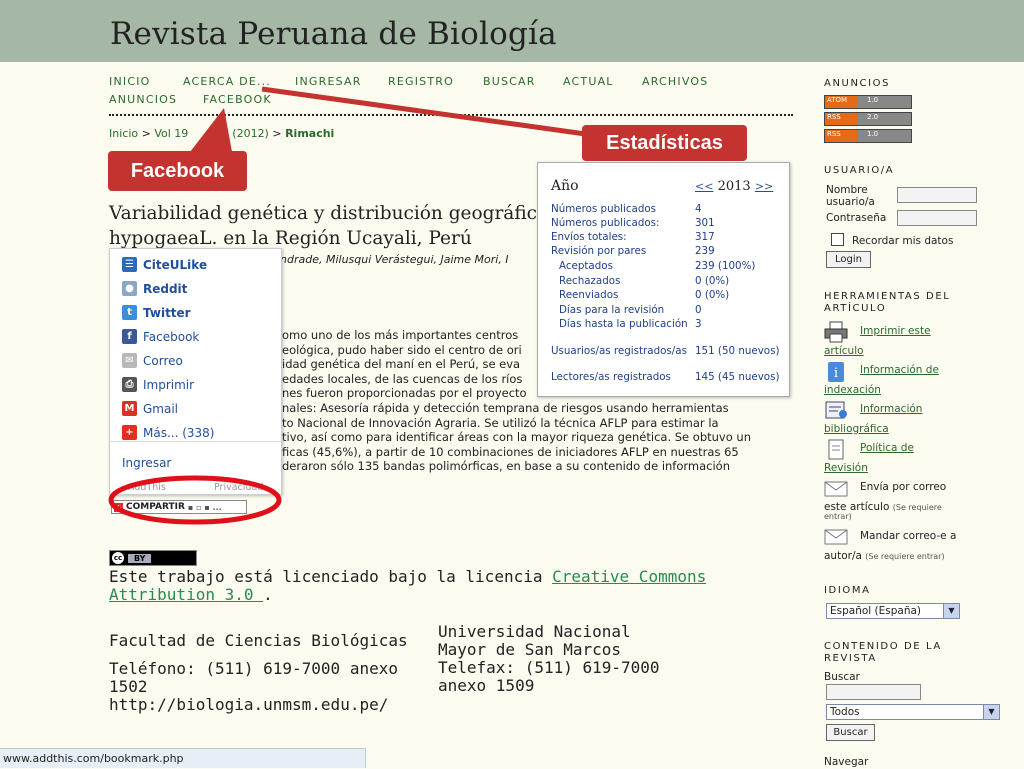 The height and width of the screenshot is (769, 1024). Describe the element at coordinates (534, 631) in the screenshot. I see `footer-line: Universidad Nacional` at that location.